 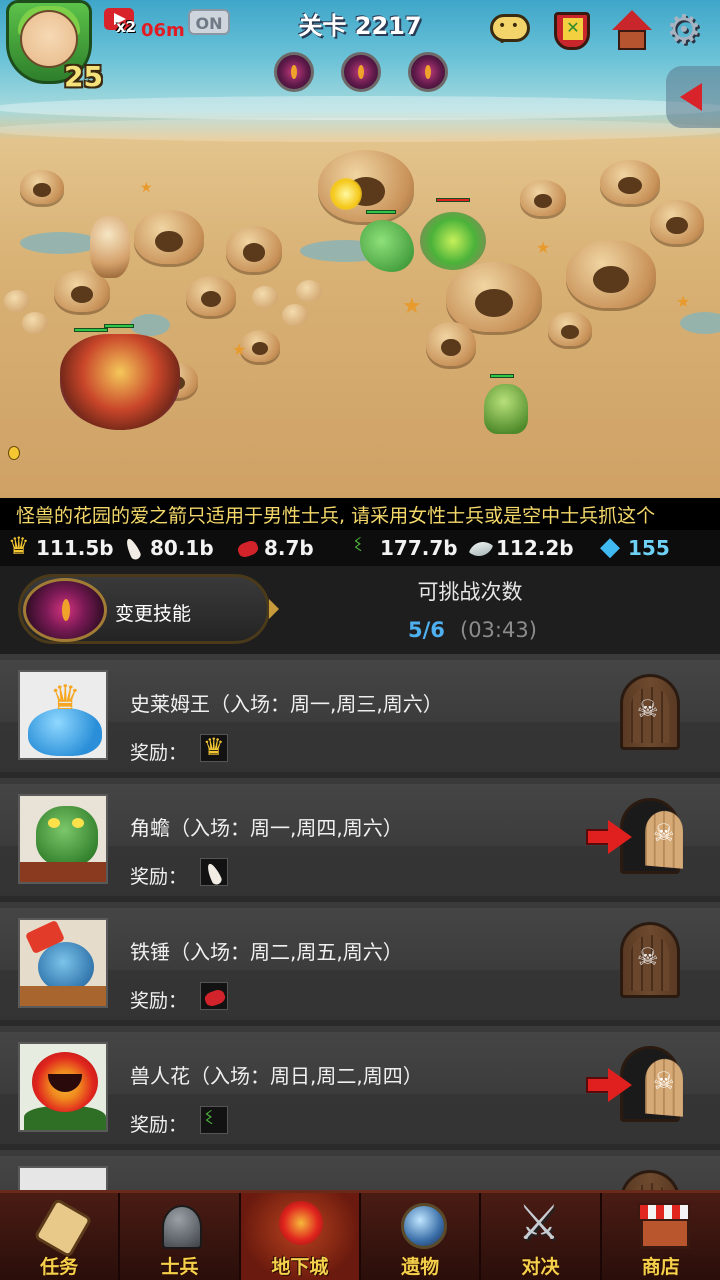 I want to click on resource-value: 80.1b, so click(x=182, y=548).